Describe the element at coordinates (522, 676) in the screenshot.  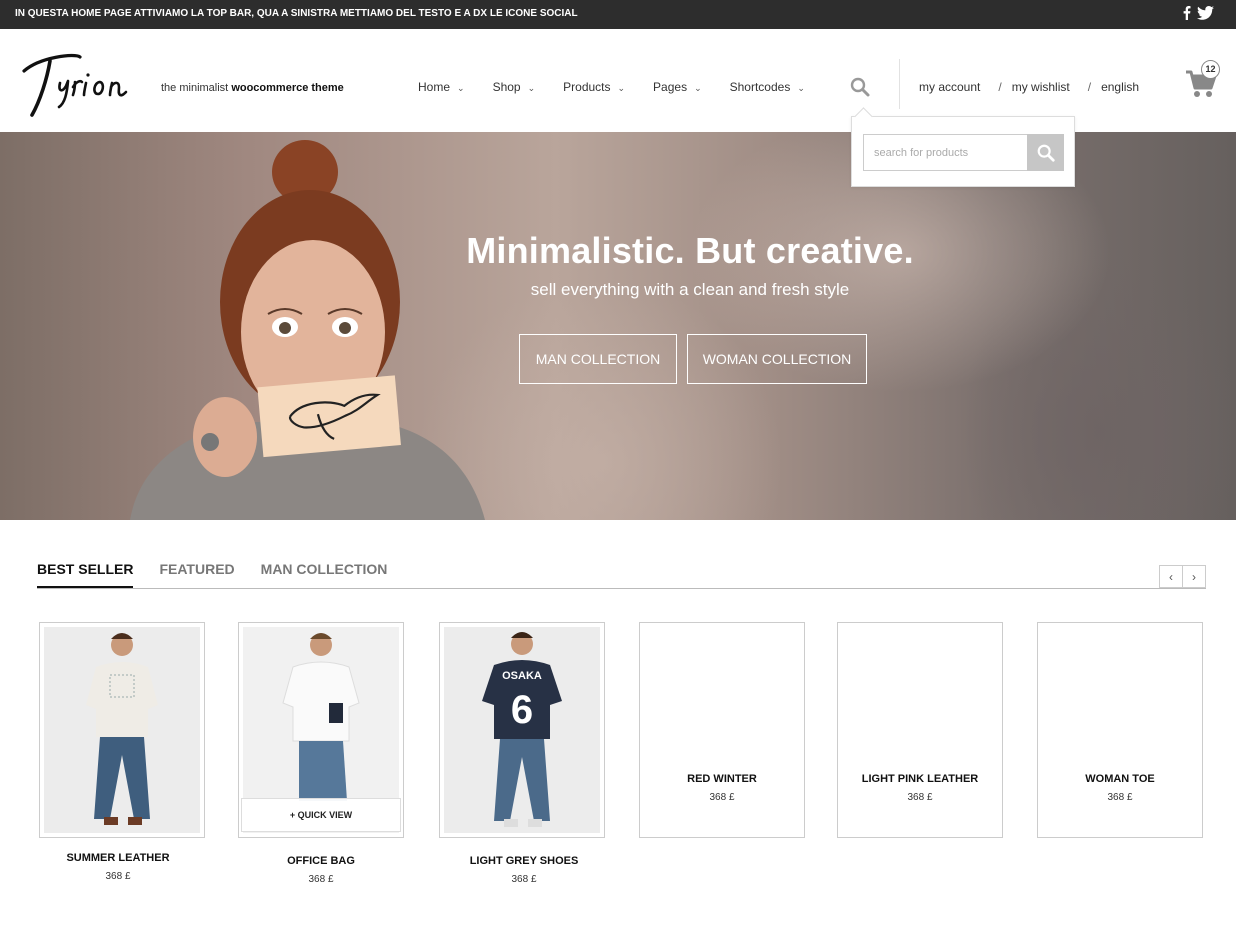
I see `svg-text: OSAKA` at that location.